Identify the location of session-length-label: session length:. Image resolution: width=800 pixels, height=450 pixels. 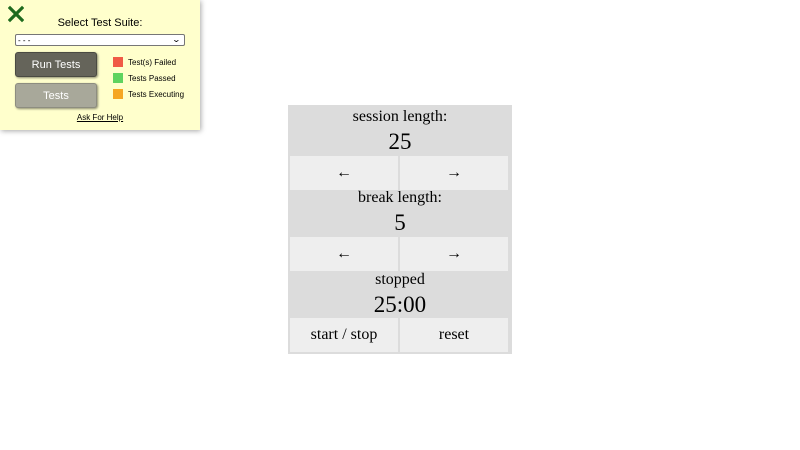
(400, 116).